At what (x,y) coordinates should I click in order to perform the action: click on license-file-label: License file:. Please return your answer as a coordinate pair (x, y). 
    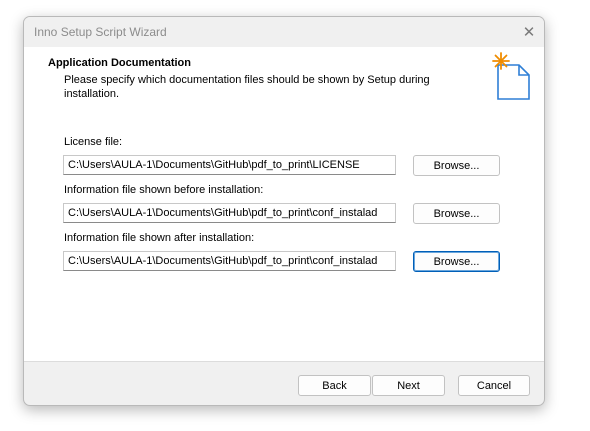
    Looking at the image, I should click on (93, 142).